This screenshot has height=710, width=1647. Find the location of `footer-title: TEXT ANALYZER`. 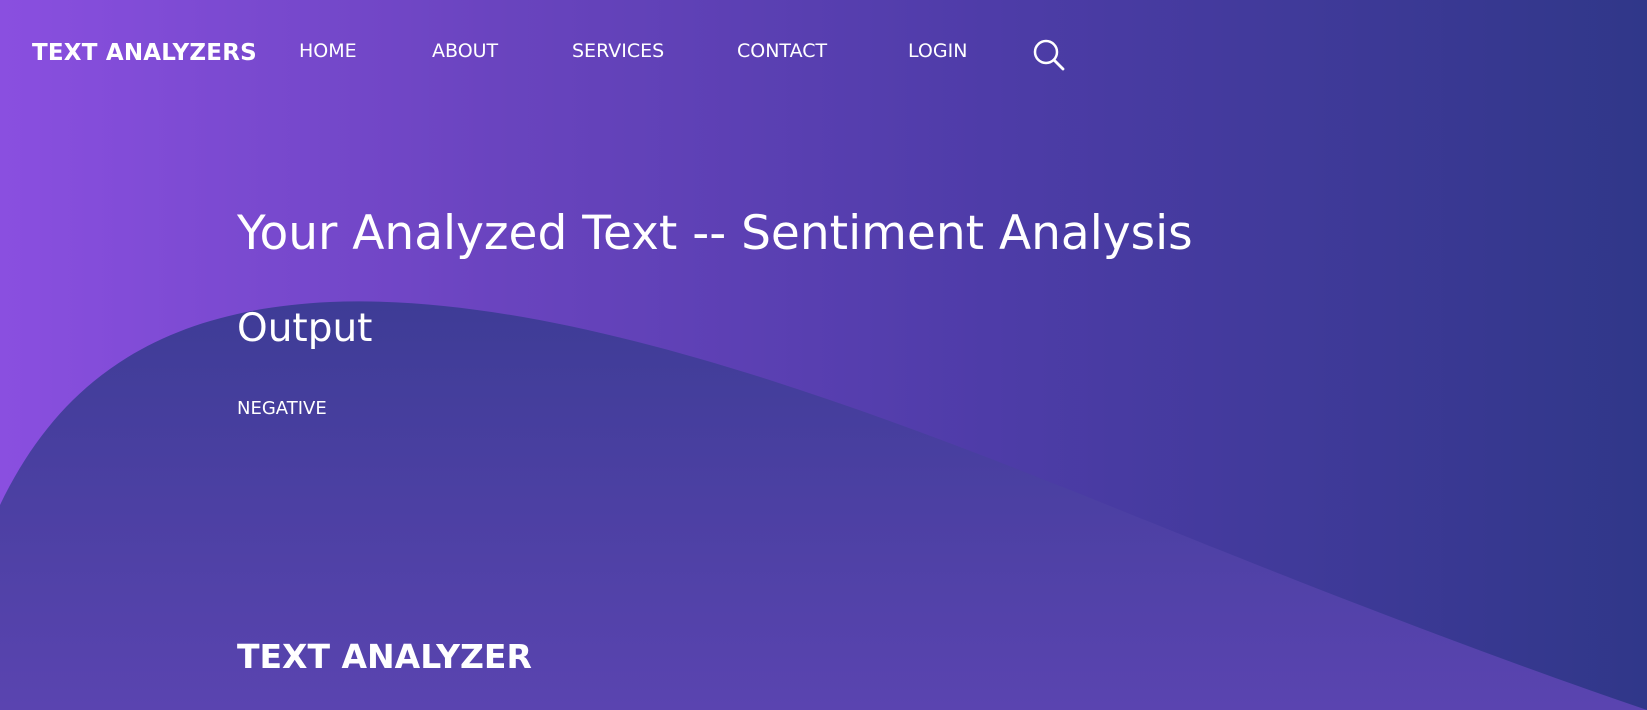

footer-title: TEXT ANALYZER is located at coordinates (384, 656).